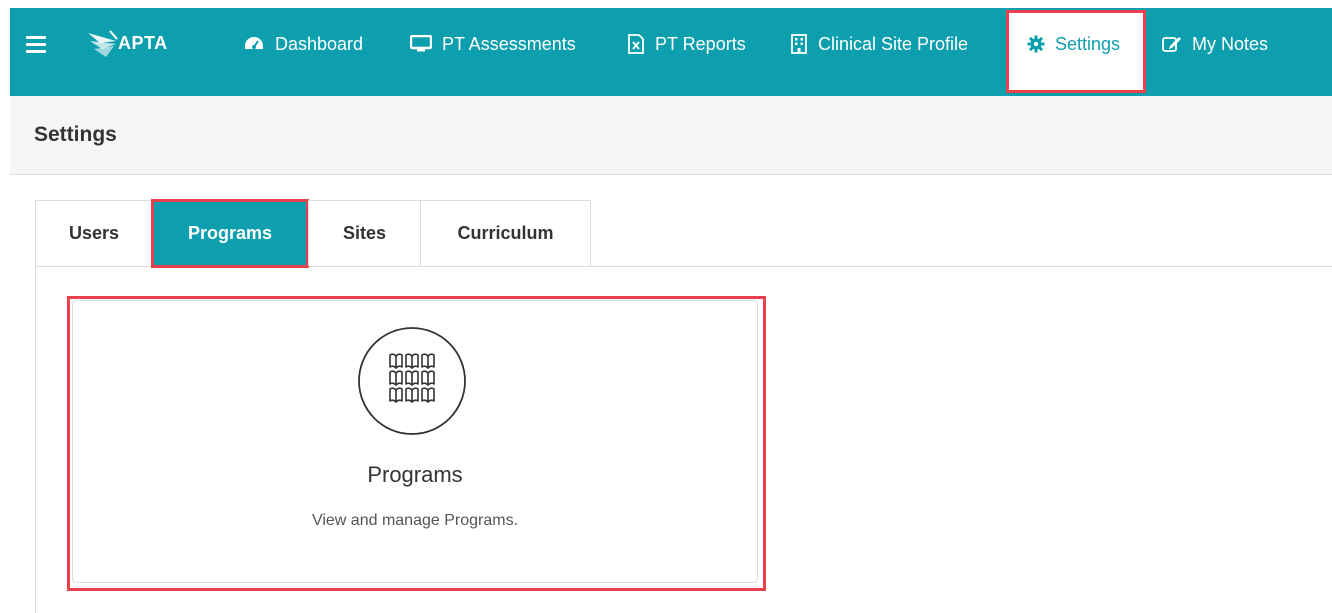 This screenshot has height=613, width=1332. I want to click on tab-curriculum: Curriculum, so click(505, 233).